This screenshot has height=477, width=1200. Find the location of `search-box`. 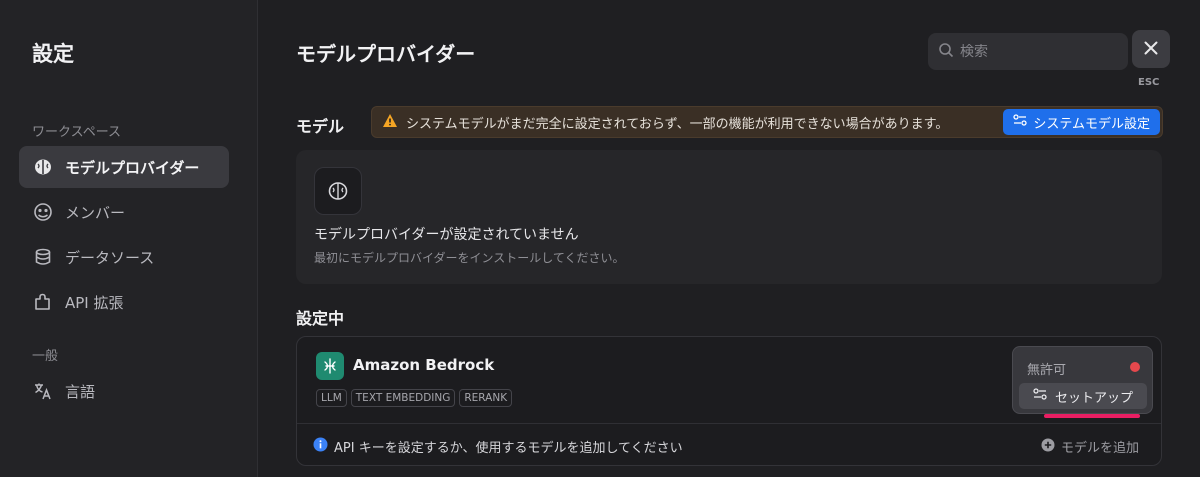

search-box is located at coordinates (1028, 51).